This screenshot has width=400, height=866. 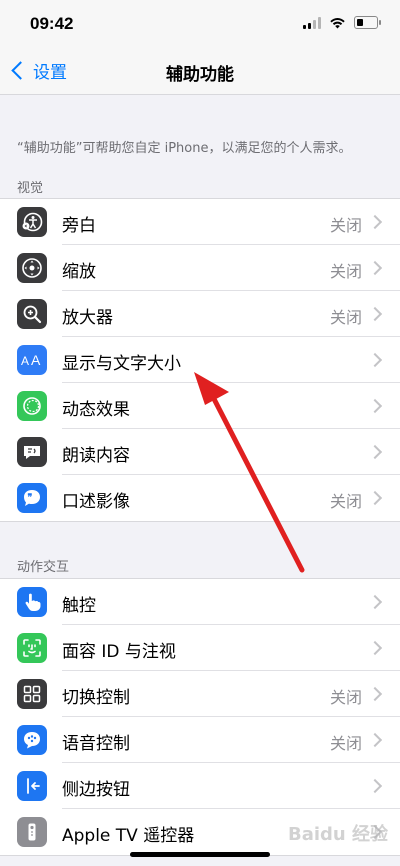 I want to click on status-bar: 09:42, so click(x=200, y=24).